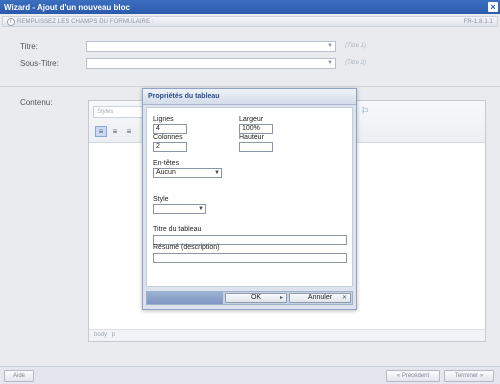 The height and width of the screenshot is (384, 500). What do you see at coordinates (185, 298) in the screenshot?
I see `footer-stripe` at bounding box center [185, 298].